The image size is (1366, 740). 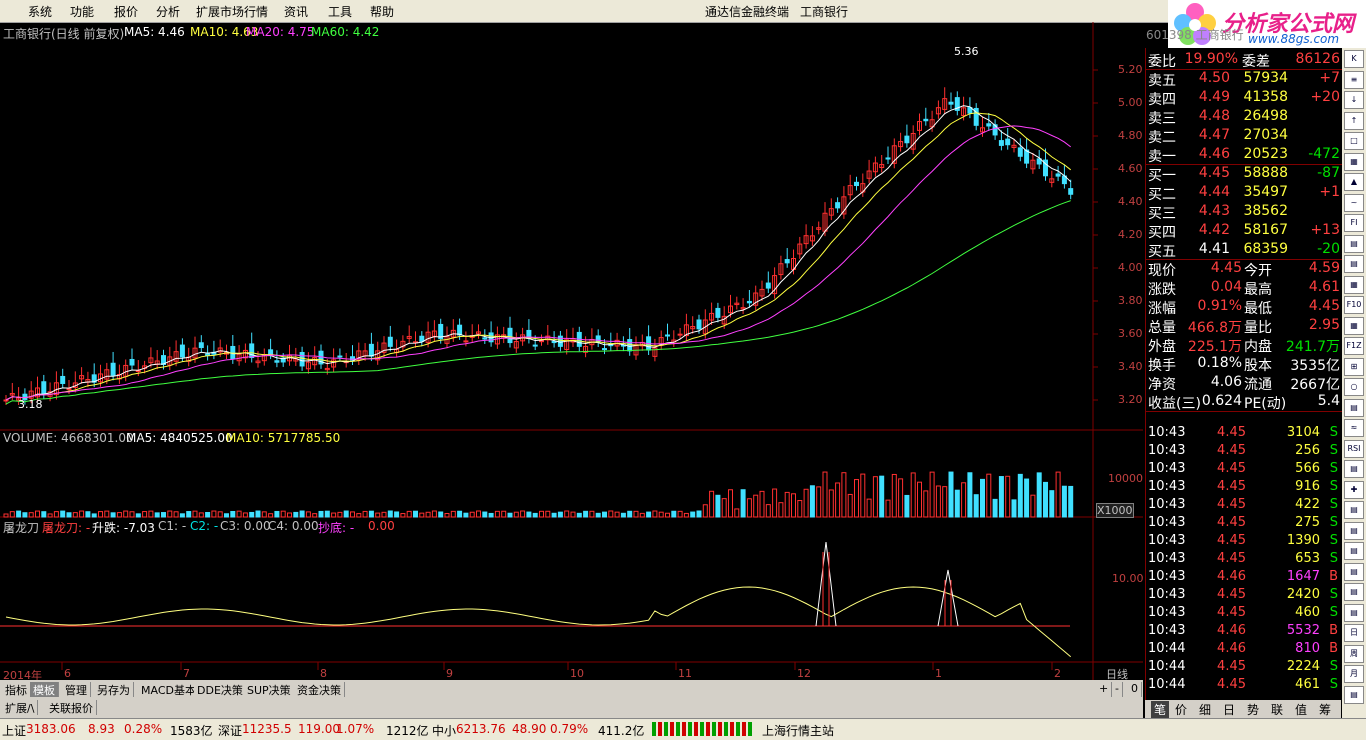 What do you see at coordinates (1354, 612) in the screenshot?
I see `toolbar-icon-27: ▤` at bounding box center [1354, 612].